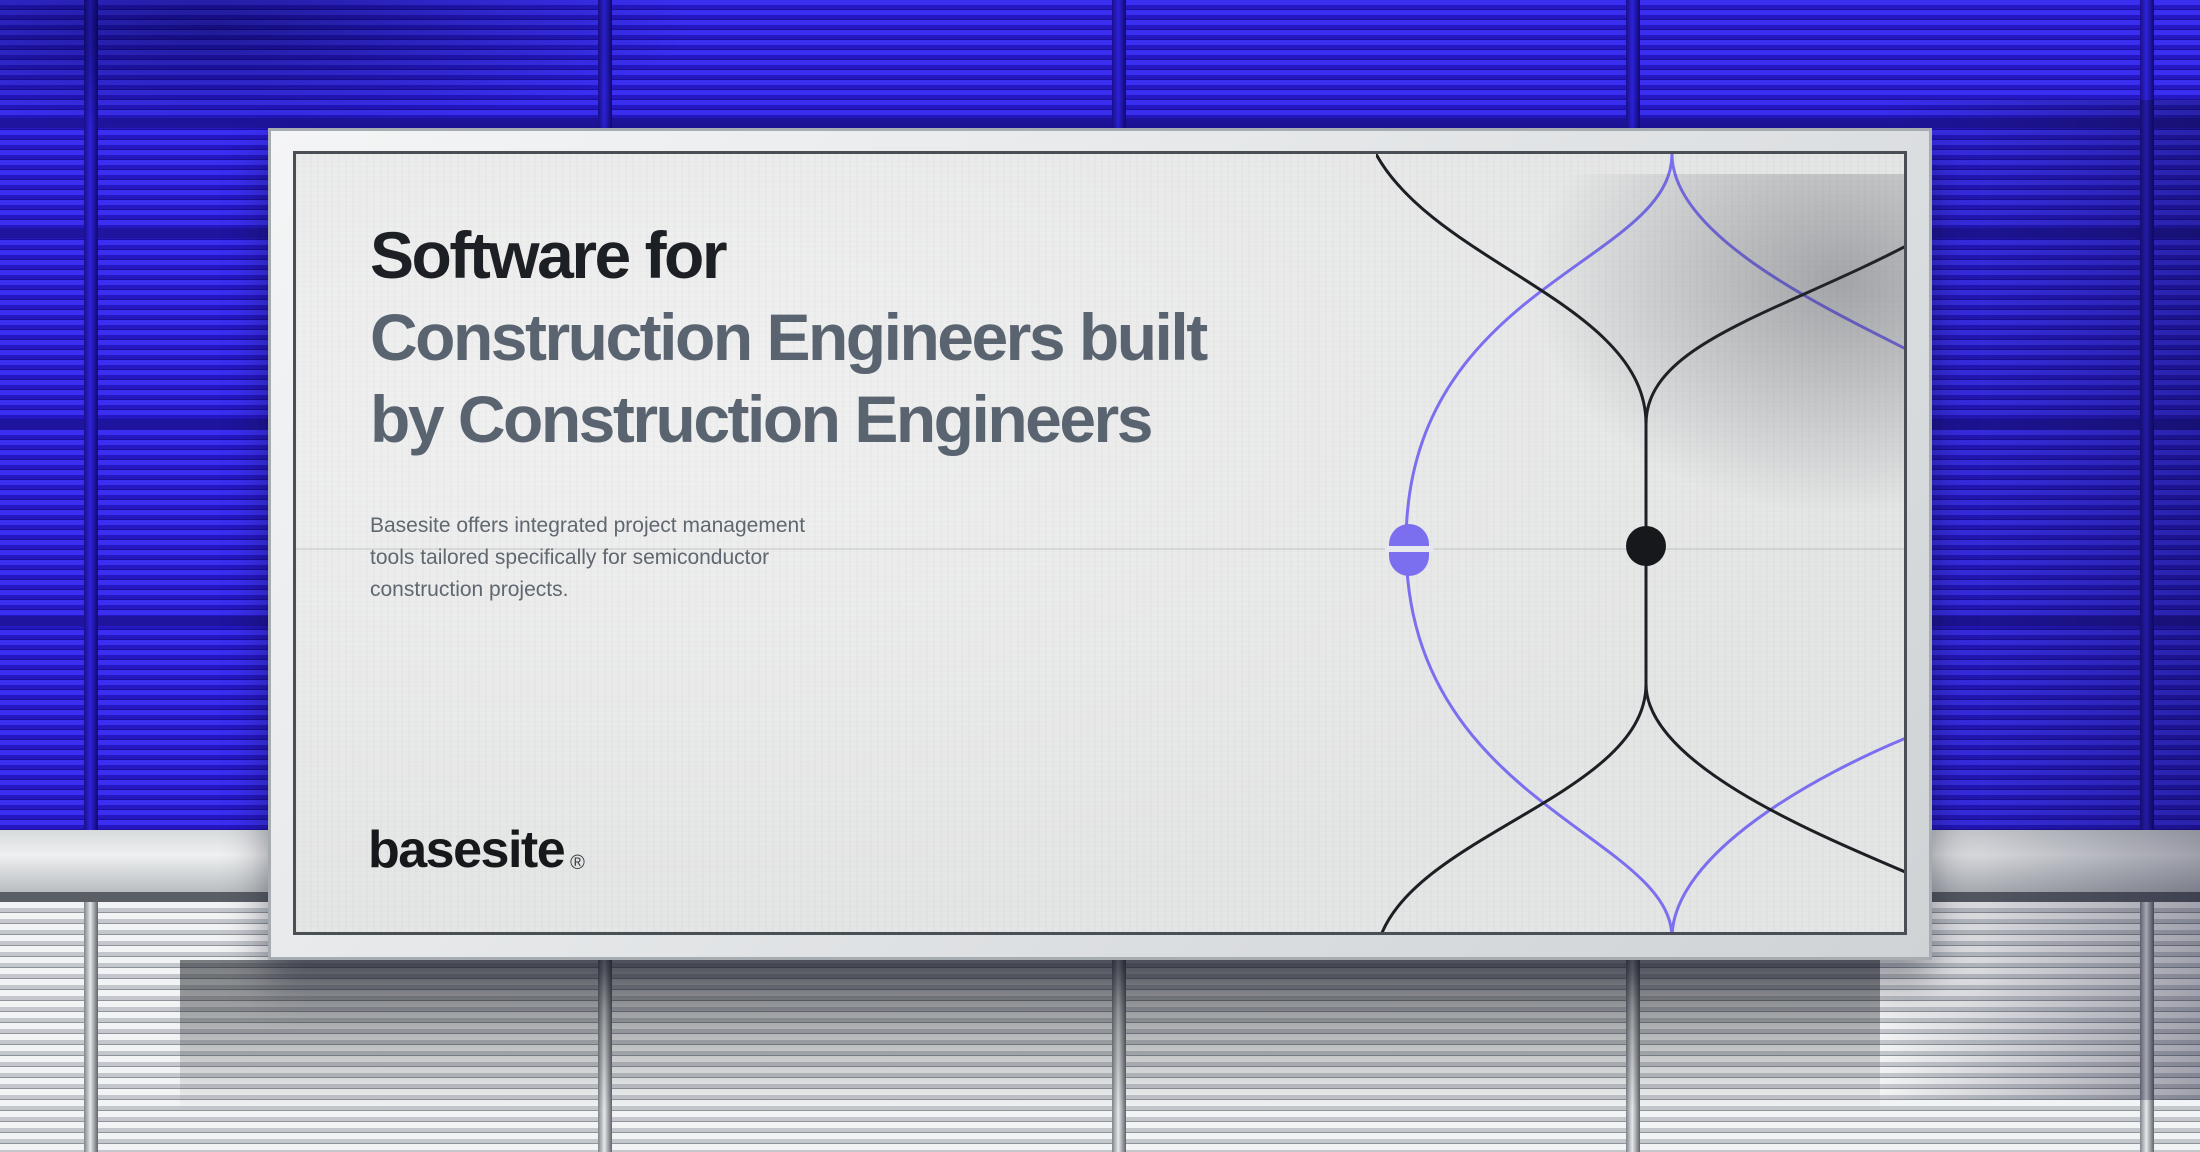 The height and width of the screenshot is (1152, 2200). Describe the element at coordinates (1030, 1035) in the screenshot. I see `billboard-cast-shadow` at that location.